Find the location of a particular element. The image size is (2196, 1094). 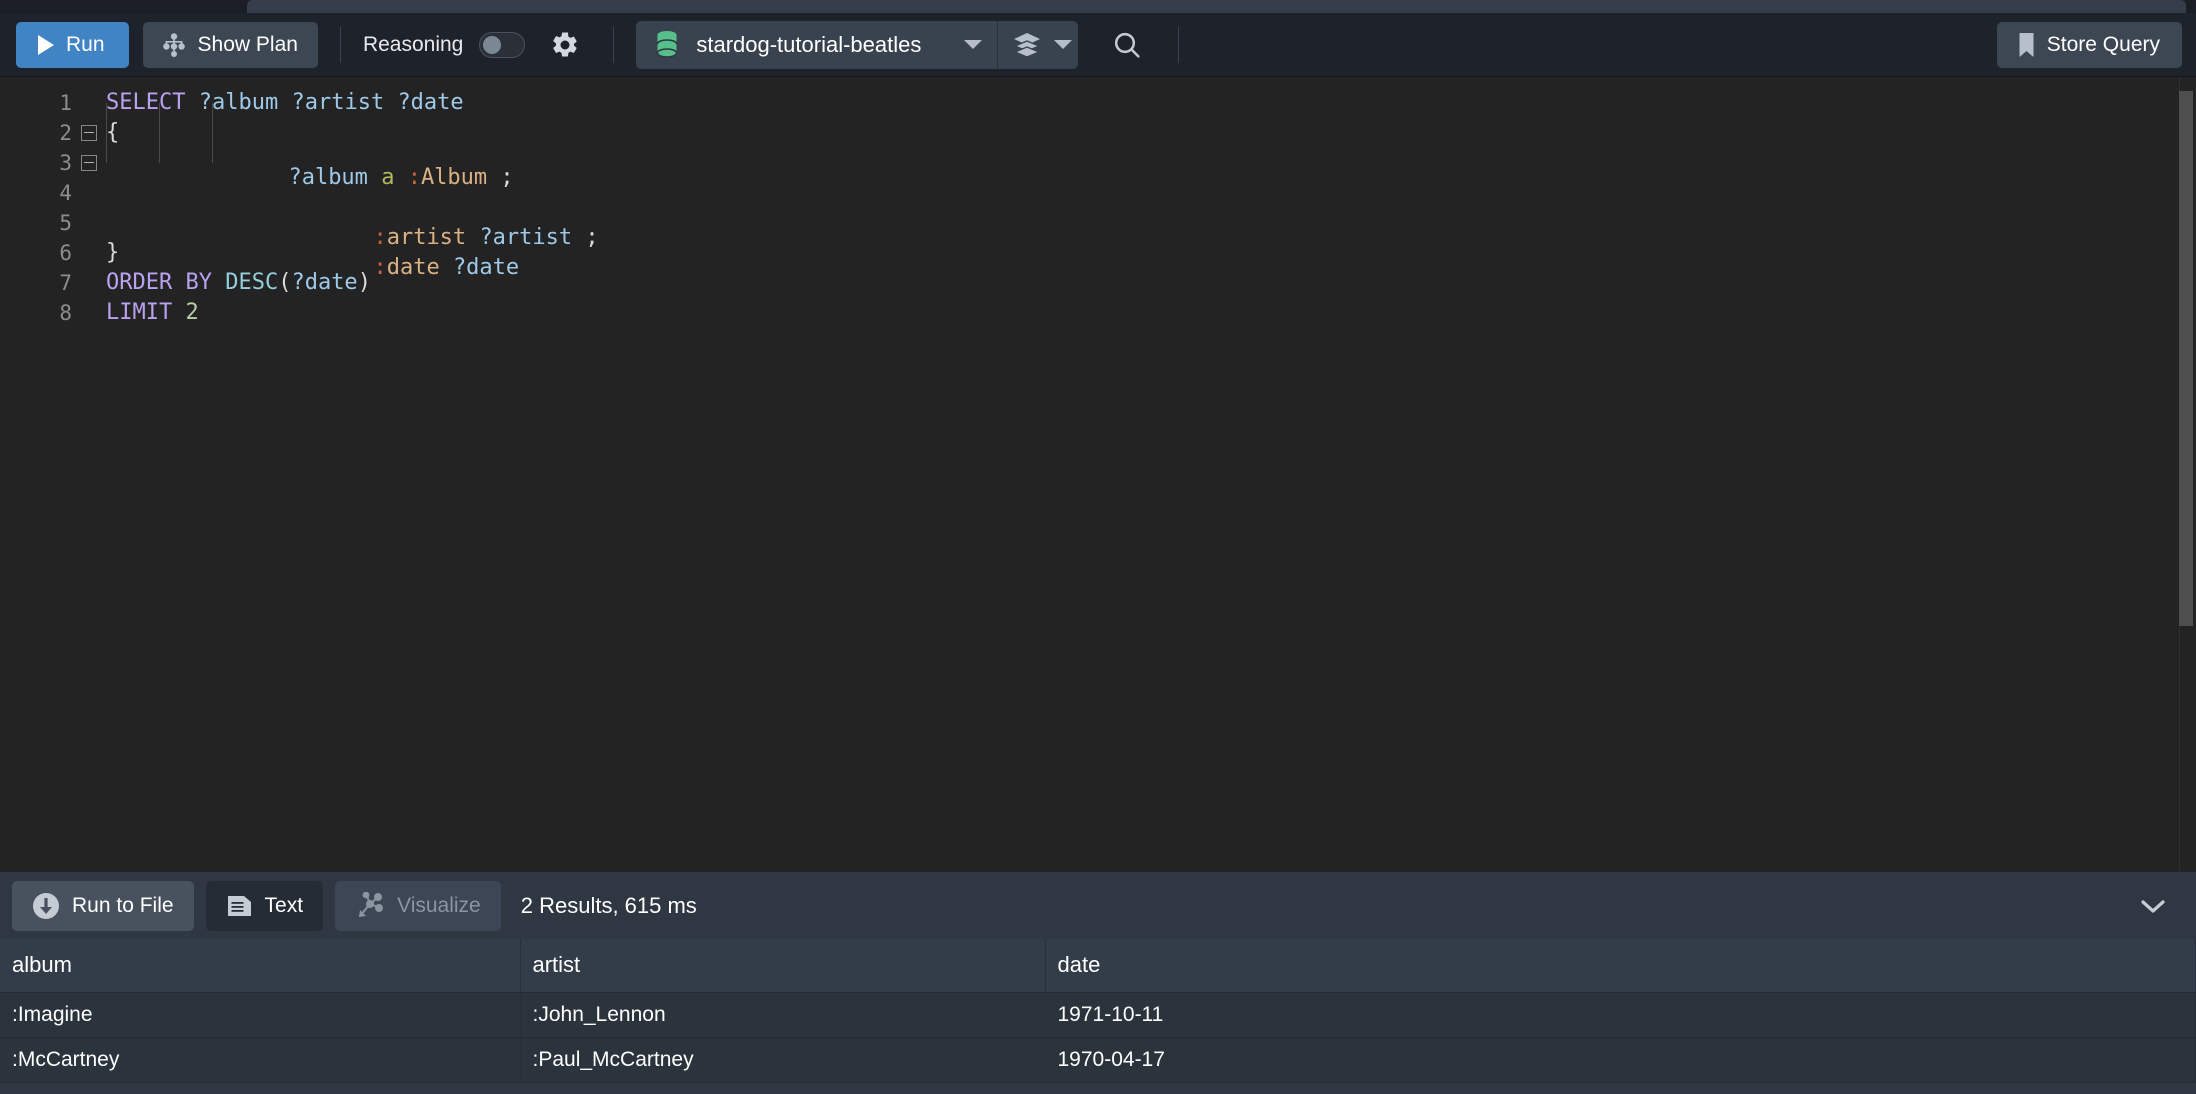

table-row: :Imagine :John_Lennon 1971-10-11 is located at coordinates (1098, 1015).